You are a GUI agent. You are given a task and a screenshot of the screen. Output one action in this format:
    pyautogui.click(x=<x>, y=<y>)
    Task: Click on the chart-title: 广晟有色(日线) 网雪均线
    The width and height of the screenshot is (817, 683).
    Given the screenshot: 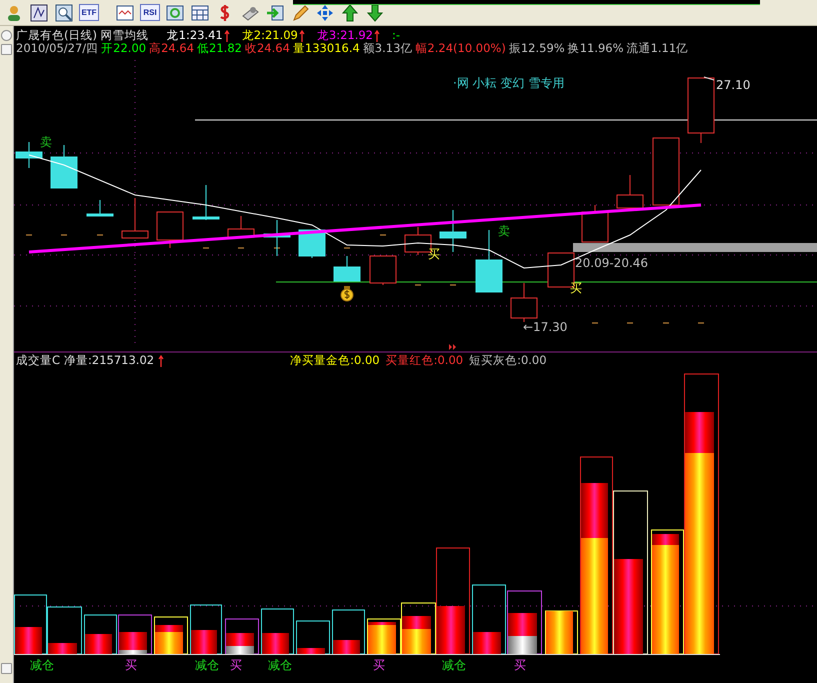 What is the action you would take?
    pyautogui.click(x=82, y=35)
    